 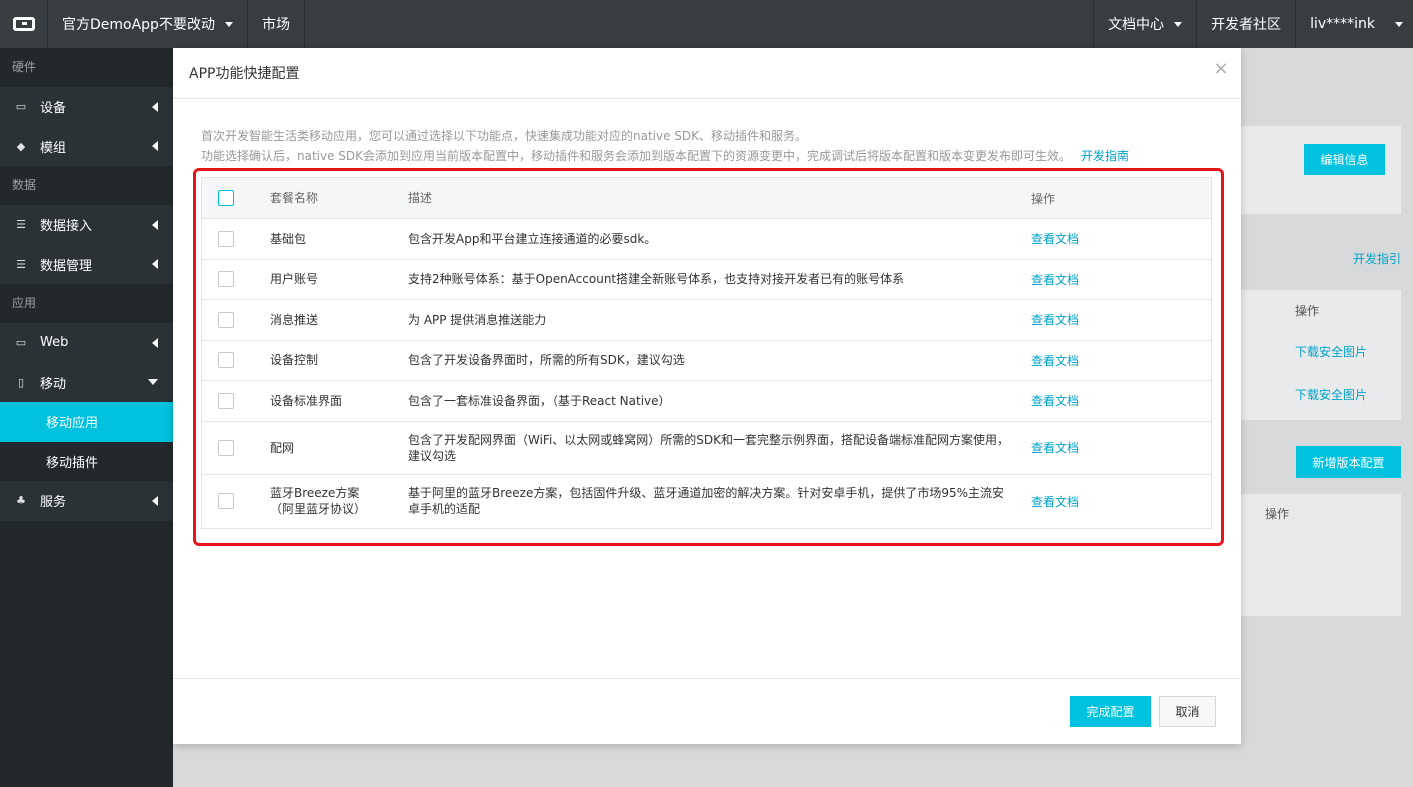 What do you see at coordinates (24, 185) in the screenshot?
I see `sidebar-group-data: 数据` at bounding box center [24, 185].